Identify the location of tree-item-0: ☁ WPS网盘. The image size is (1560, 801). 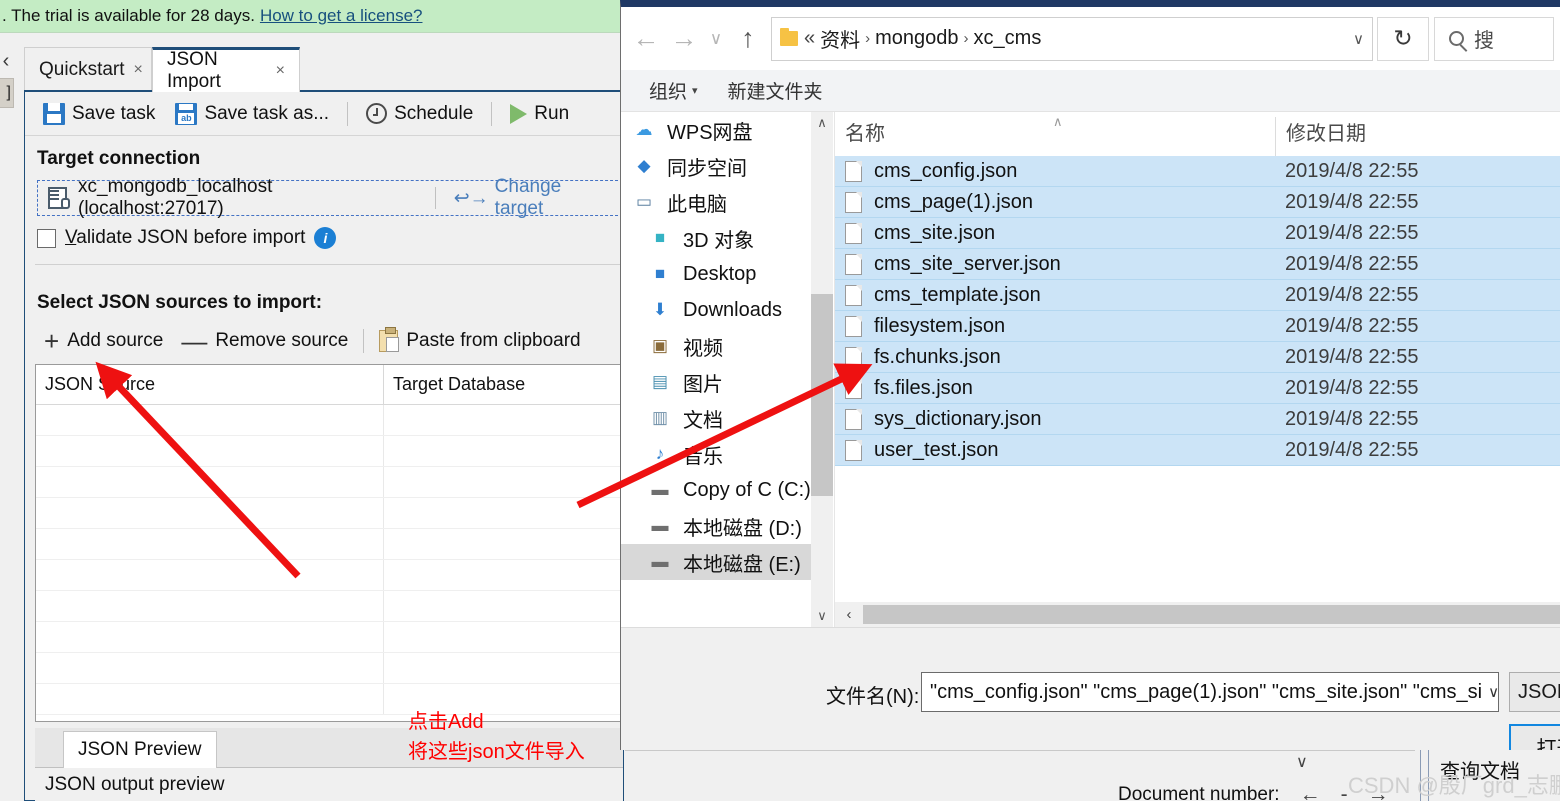
(727, 130).